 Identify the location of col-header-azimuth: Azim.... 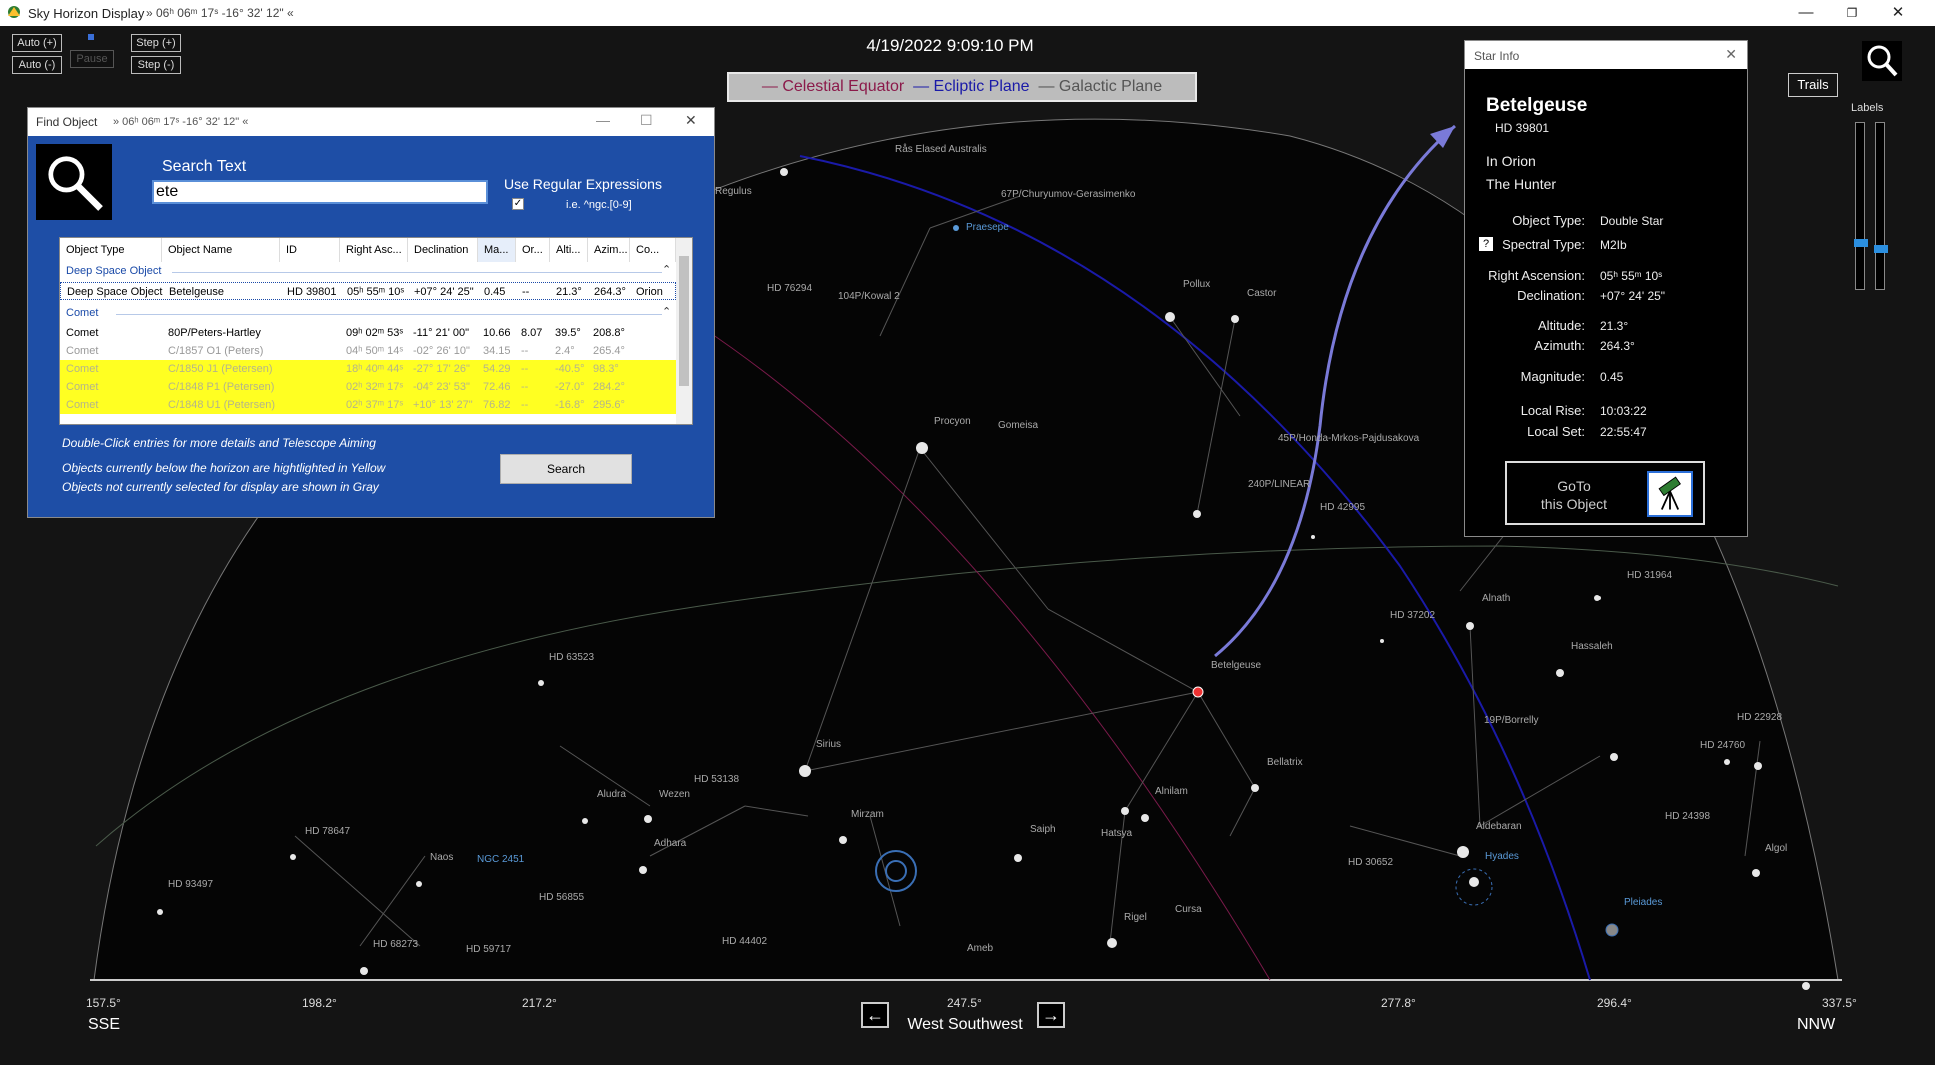
(609, 250).